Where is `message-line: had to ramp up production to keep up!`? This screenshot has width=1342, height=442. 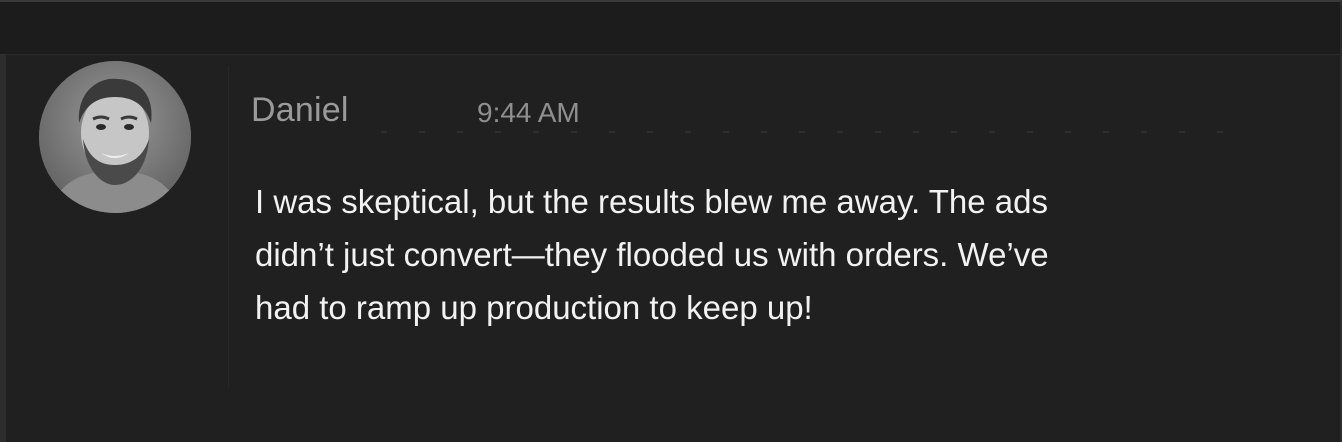 message-line: had to ramp up production to keep up! is located at coordinates (534, 307).